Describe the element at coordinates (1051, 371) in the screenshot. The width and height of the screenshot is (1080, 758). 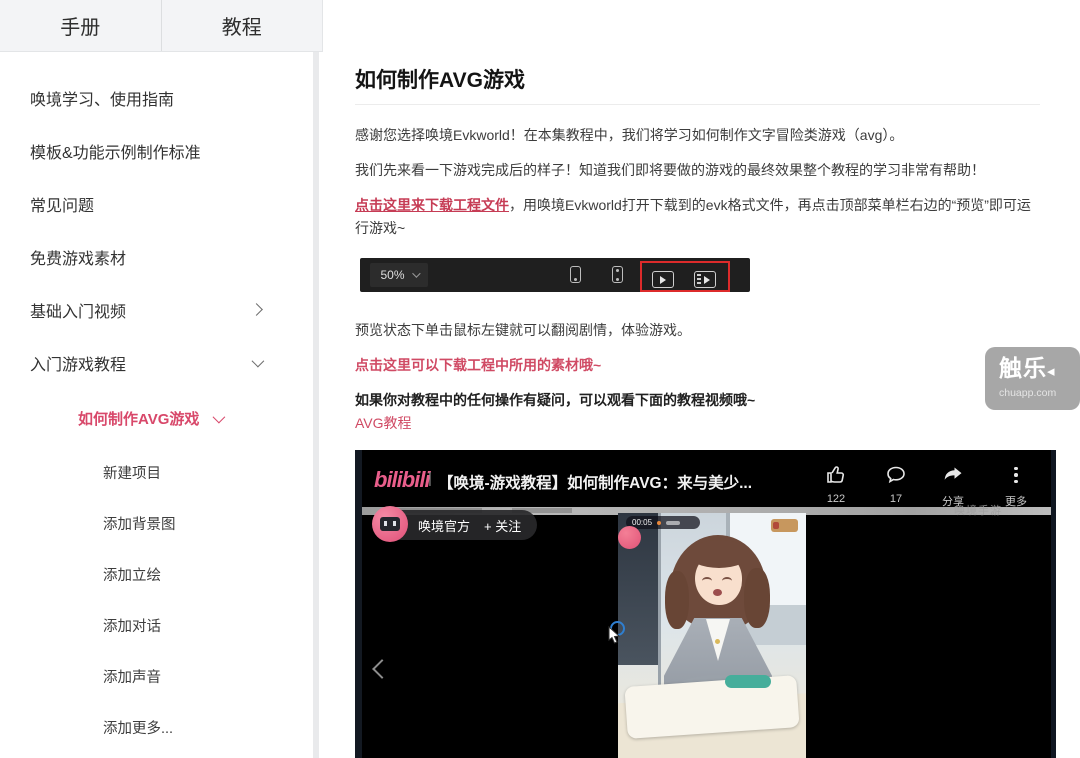
I see `triangle-icon: ◂` at that location.